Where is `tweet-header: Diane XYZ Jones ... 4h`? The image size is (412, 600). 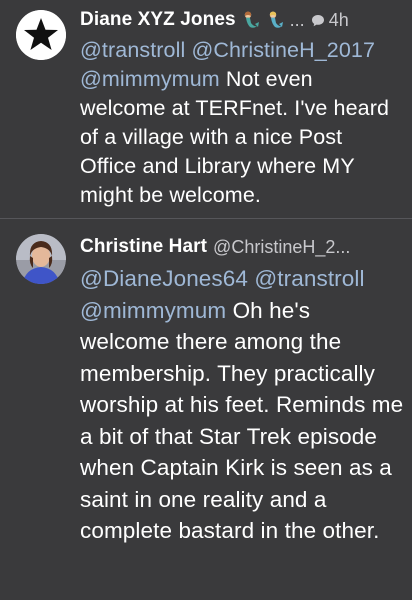
tweet-header: Diane XYZ Jones ... 4h is located at coordinates (242, 20).